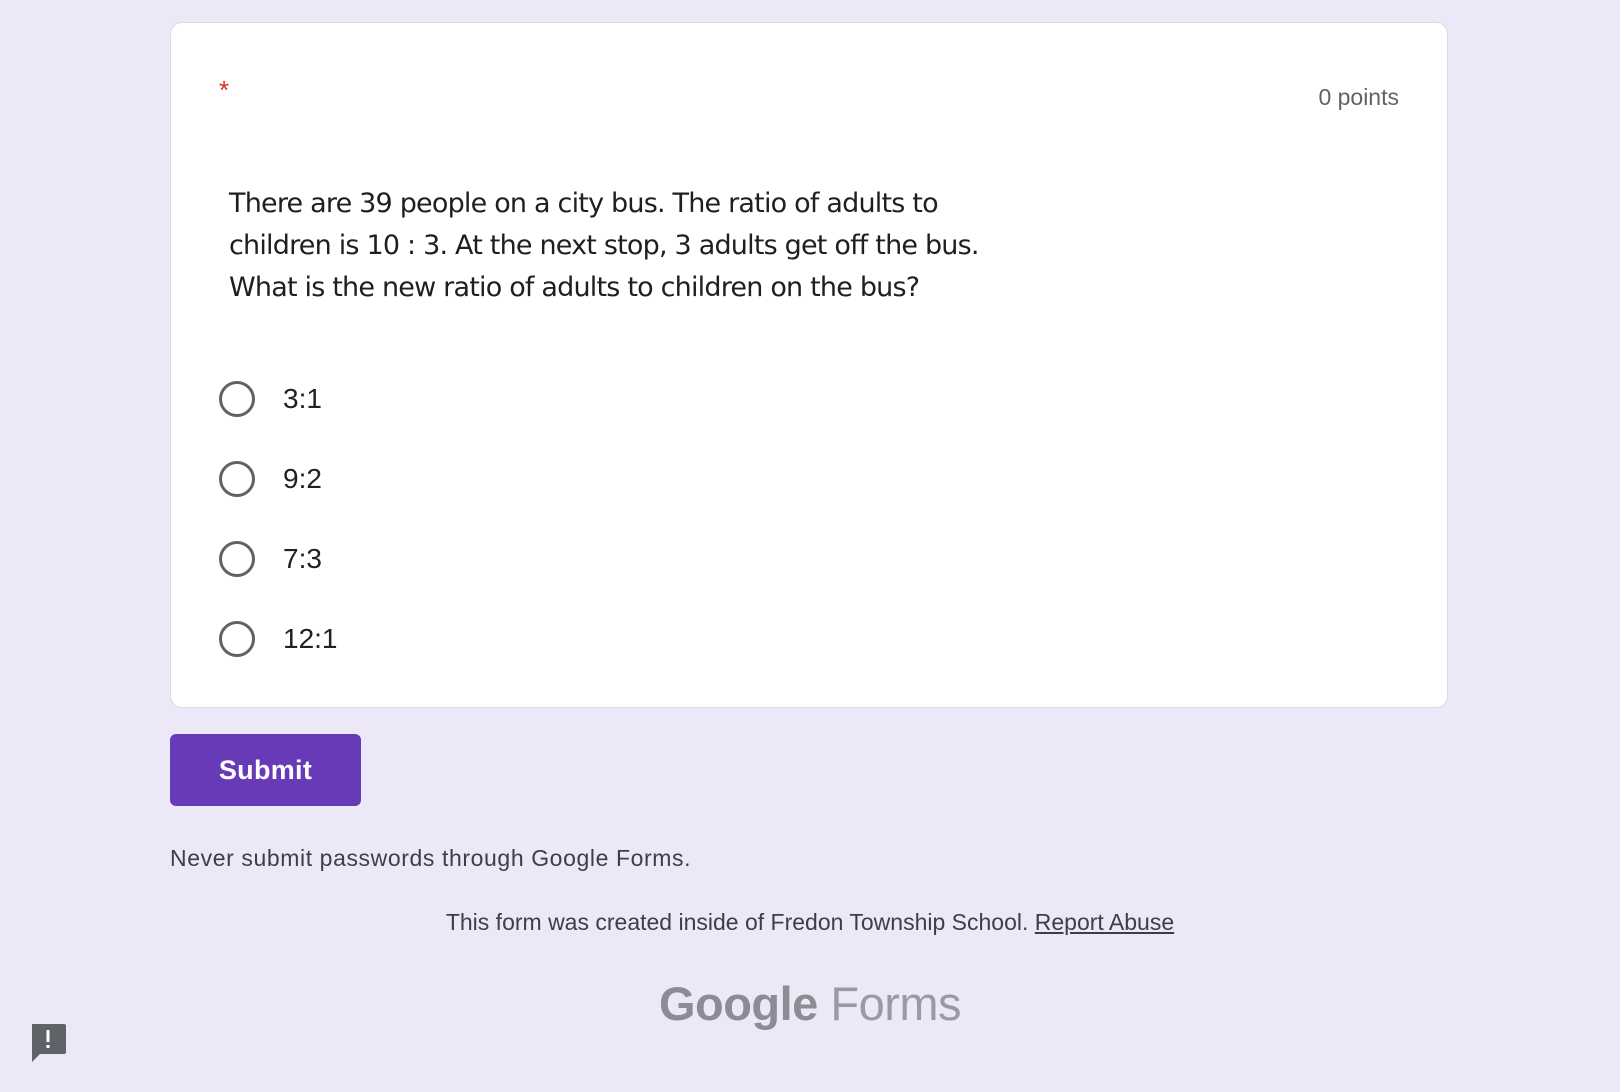  Describe the element at coordinates (265, 770) in the screenshot. I see `submit-button: Submit` at that location.